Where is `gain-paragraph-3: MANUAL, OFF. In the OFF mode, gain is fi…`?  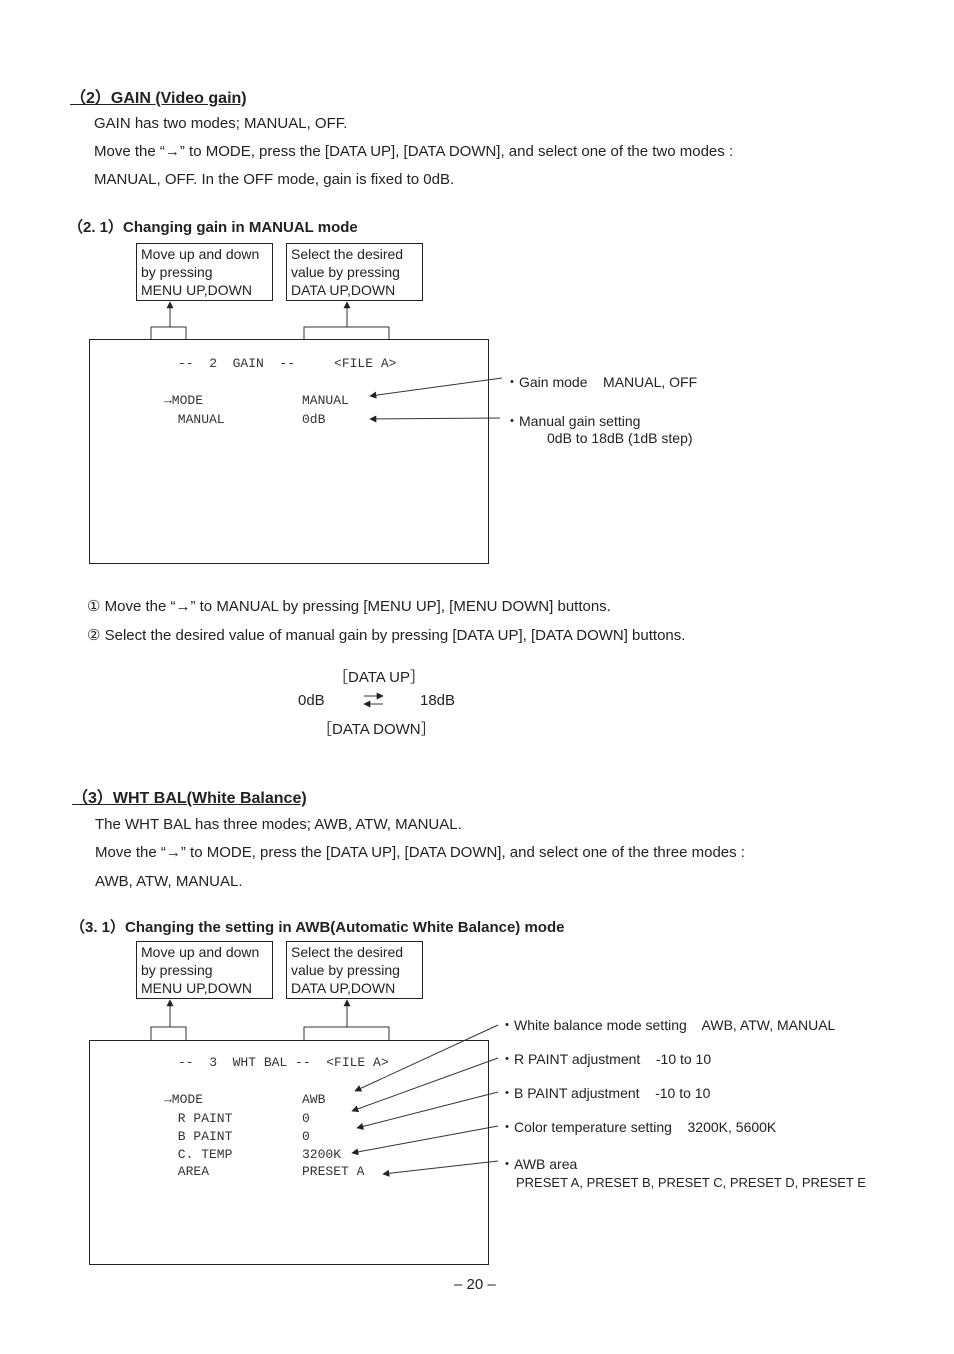 gain-paragraph-3: MANUAL, OFF. In the OFF mode, gain is fi… is located at coordinates (274, 179).